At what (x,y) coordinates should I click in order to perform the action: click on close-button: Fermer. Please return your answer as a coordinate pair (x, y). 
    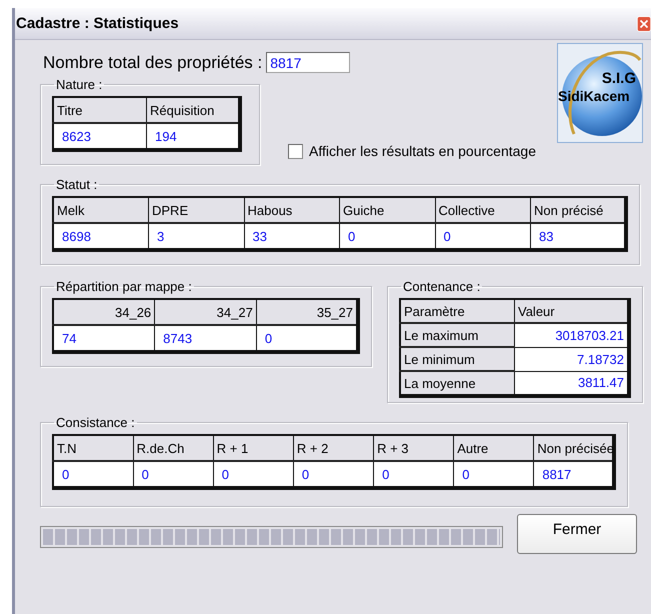
    Looking at the image, I should click on (577, 534).